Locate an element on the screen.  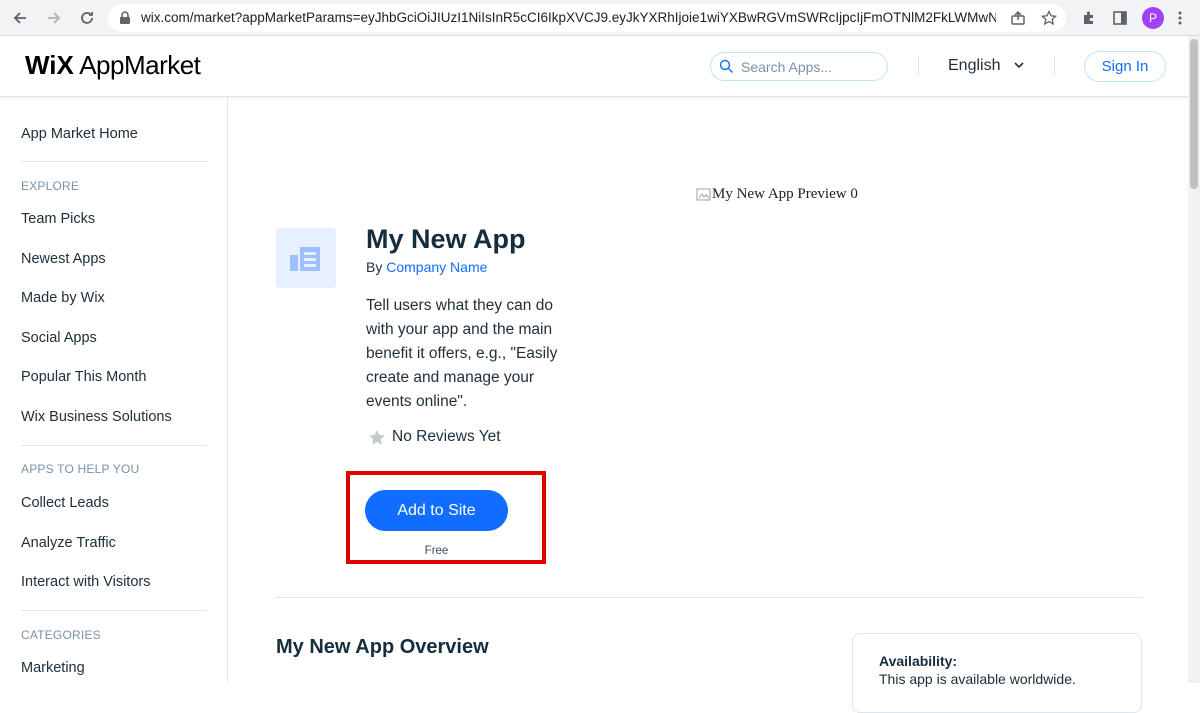
availability-text: This app is available worldwide. is located at coordinates (977, 679).